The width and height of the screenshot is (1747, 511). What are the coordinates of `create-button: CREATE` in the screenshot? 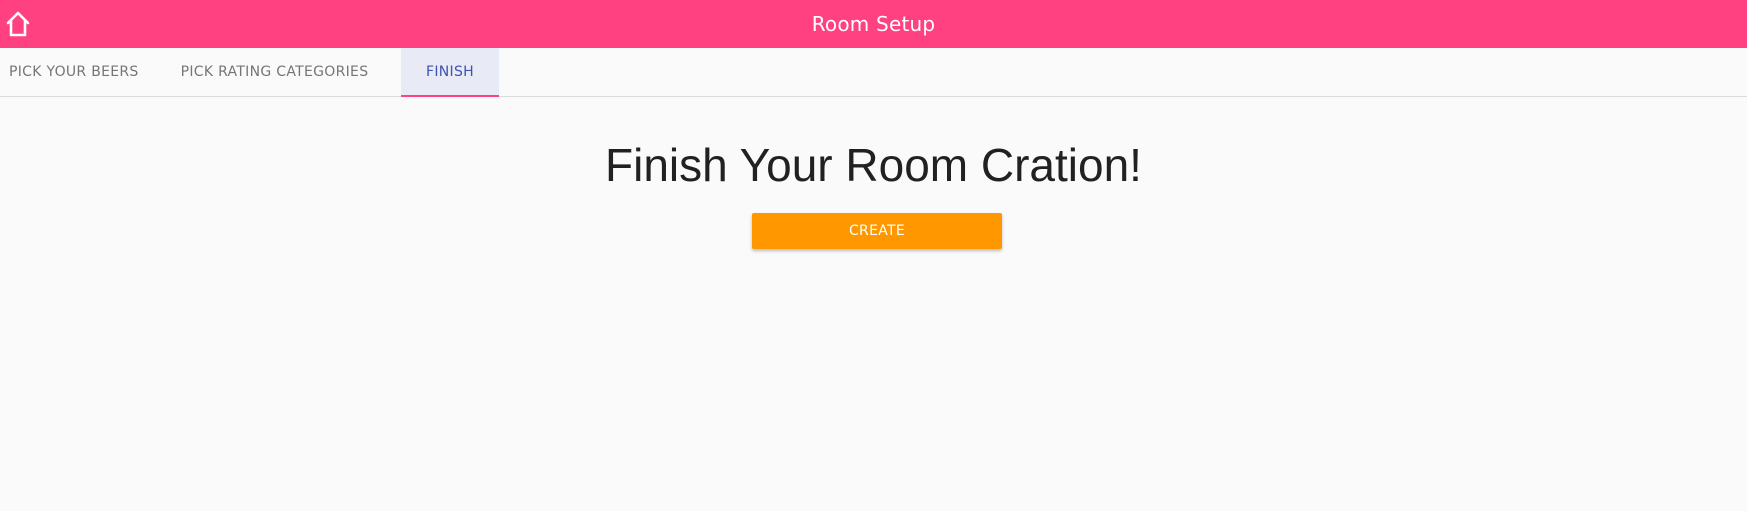 It's located at (877, 231).